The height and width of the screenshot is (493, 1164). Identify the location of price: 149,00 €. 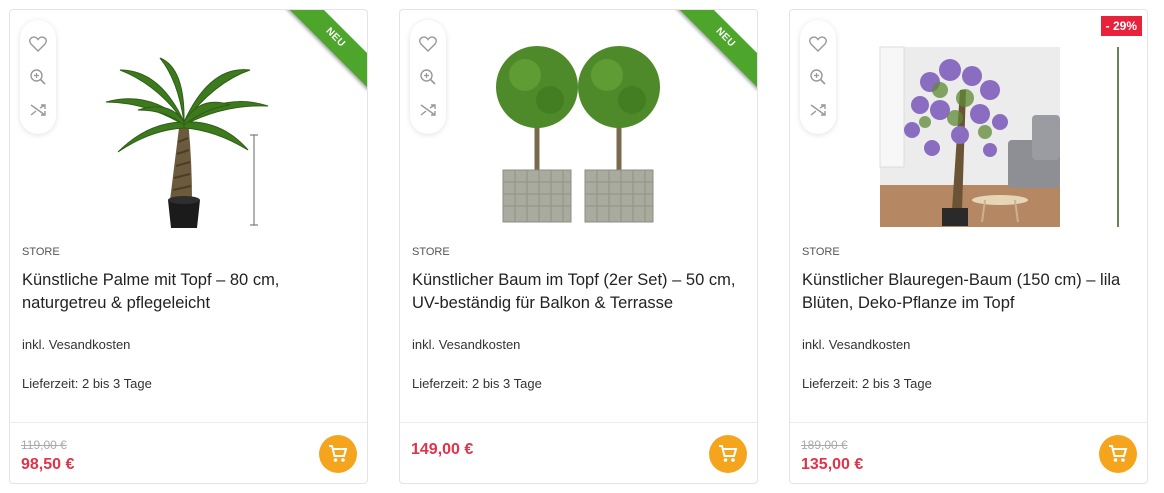
(442, 449).